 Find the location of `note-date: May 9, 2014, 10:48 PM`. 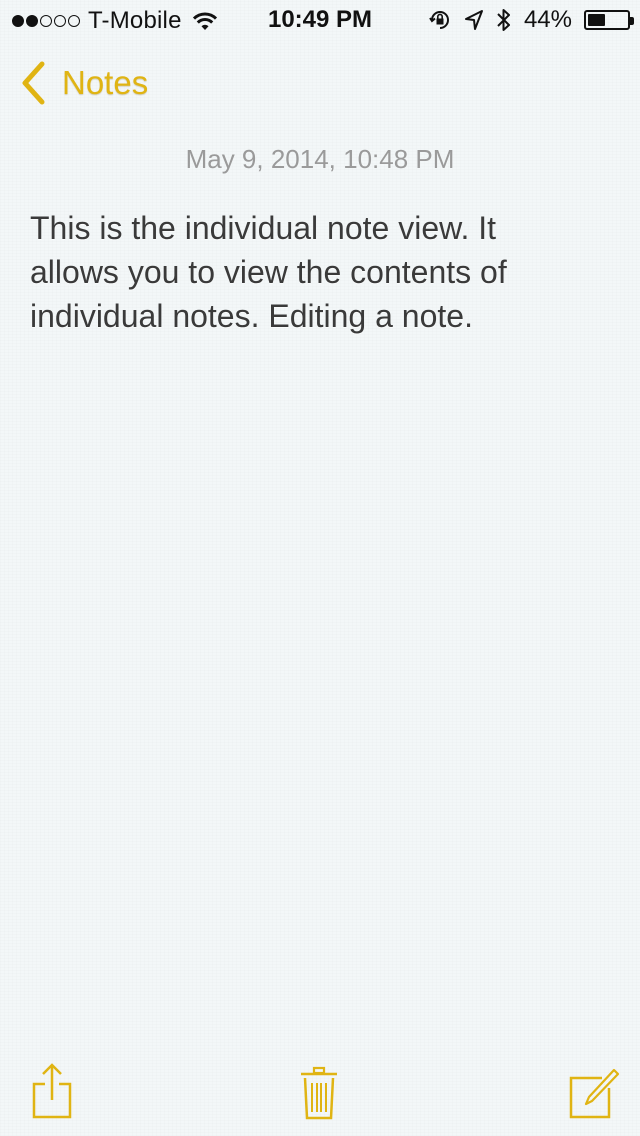

note-date: May 9, 2014, 10:48 PM is located at coordinates (320, 159).